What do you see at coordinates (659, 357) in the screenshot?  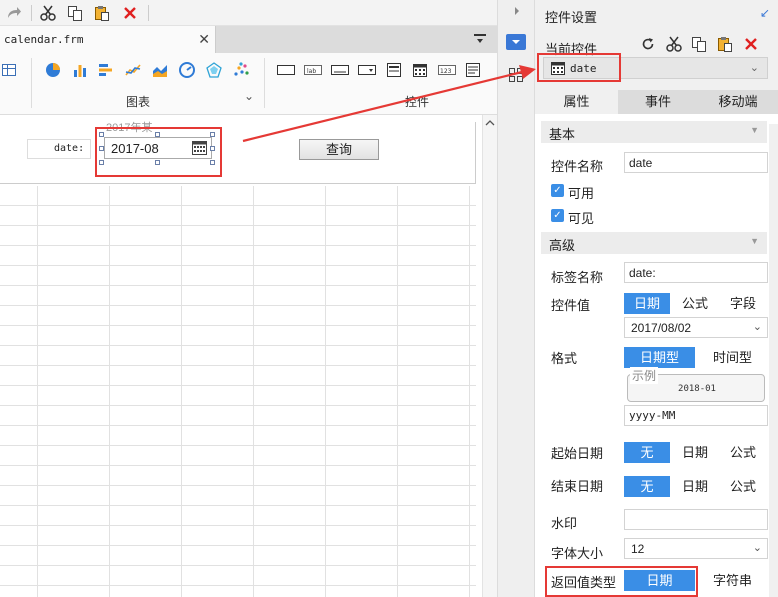 I see `format-type-date: 日期型` at bounding box center [659, 357].